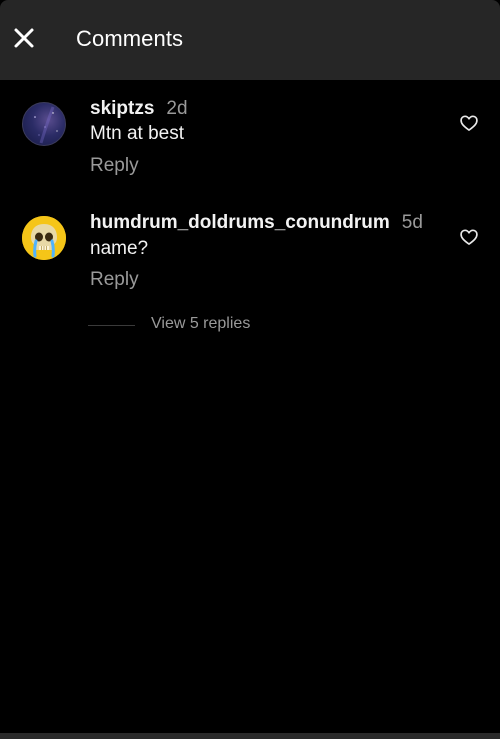 The height and width of the screenshot is (739, 500). Describe the element at coordinates (412, 222) in the screenshot. I see `comment-timestamp: 5d` at that location.